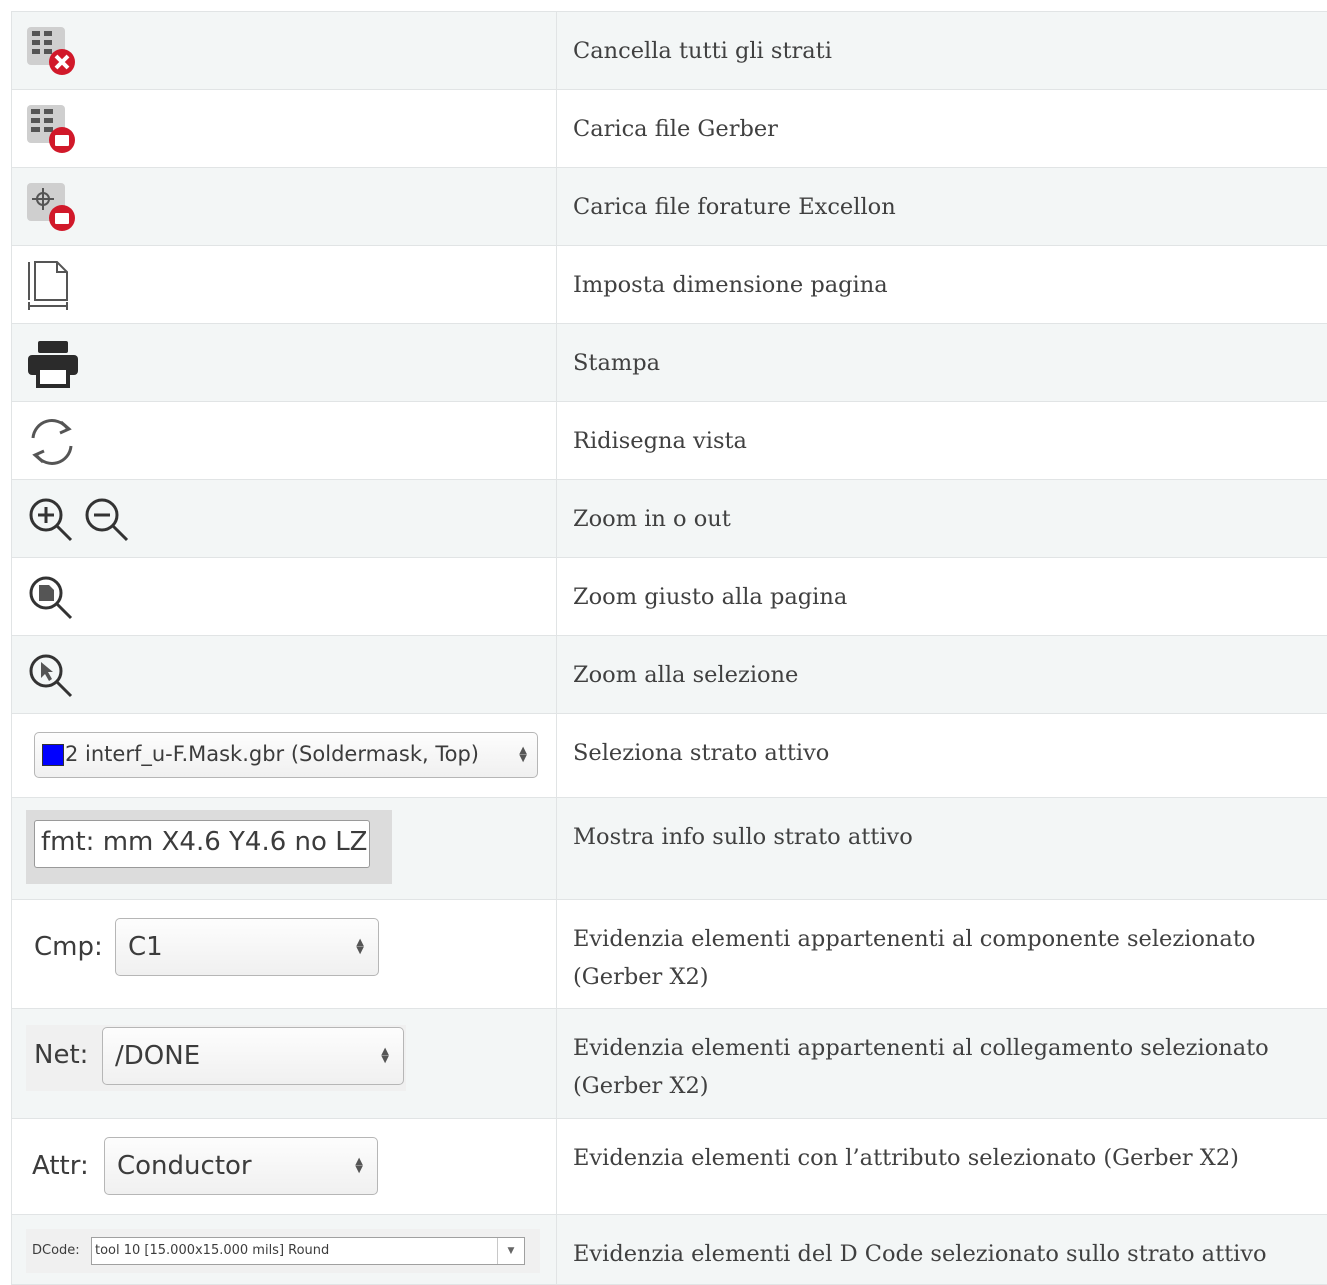 Image resolution: width=1327 pixels, height=1285 pixels. What do you see at coordinates (51, 598) in the screenshot?
I see `zoom-fit-page-icon` at bounding box center [51, 598].